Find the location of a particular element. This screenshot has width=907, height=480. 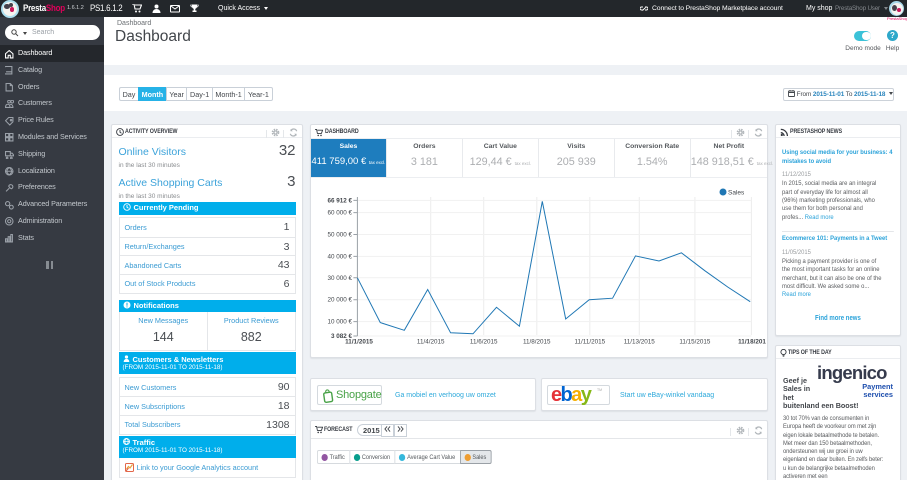

svg-text: 30 000 € is located at coordinates (339, 278).